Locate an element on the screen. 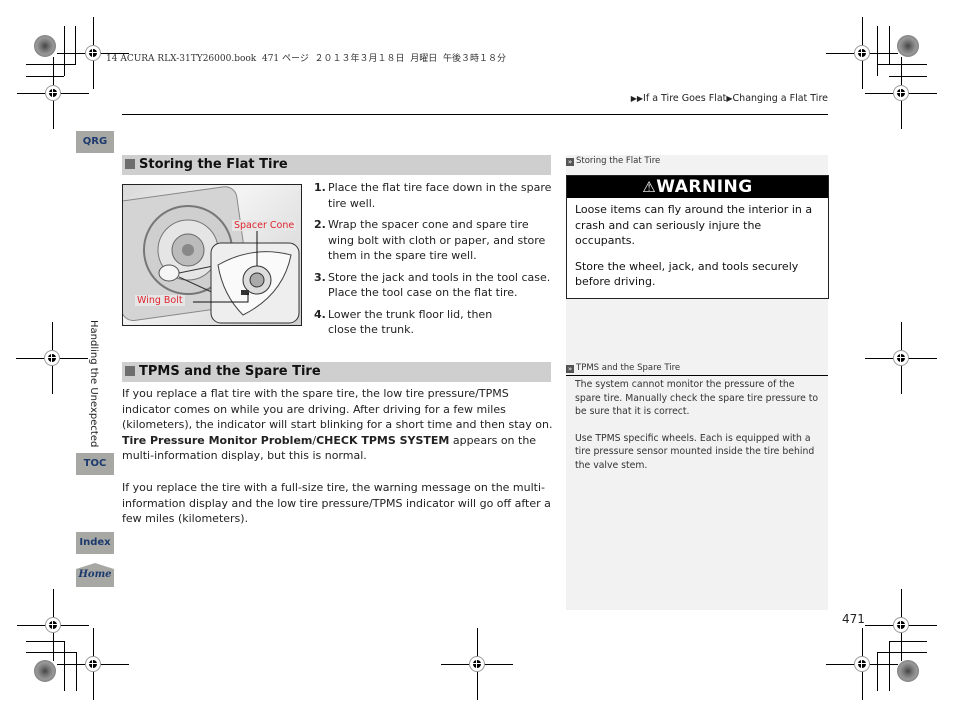 The height and width of the screenshot is (718, 954). warning-header: ⚠WARNING is located at coordinates (697, 187).